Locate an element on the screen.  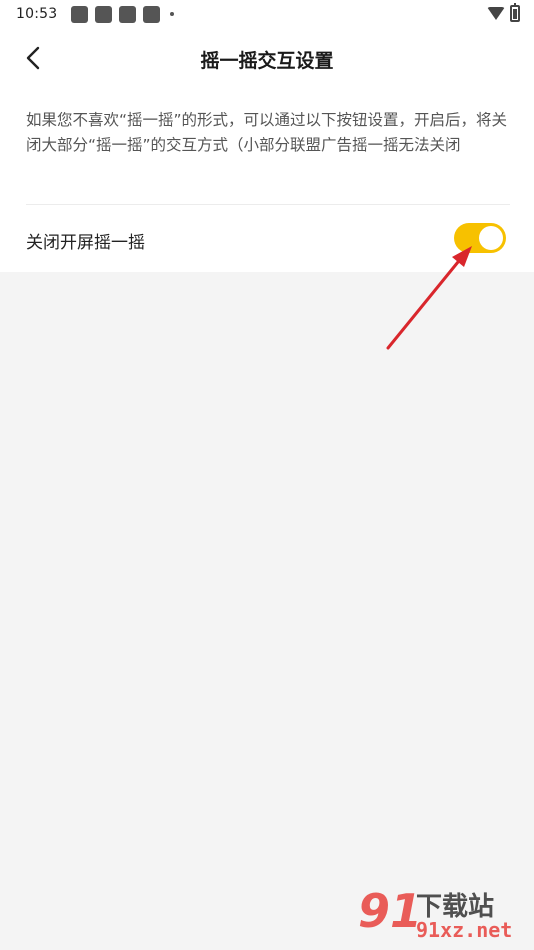
page-title: 摇一摇交互设置 is located at coordinates (267, 61).